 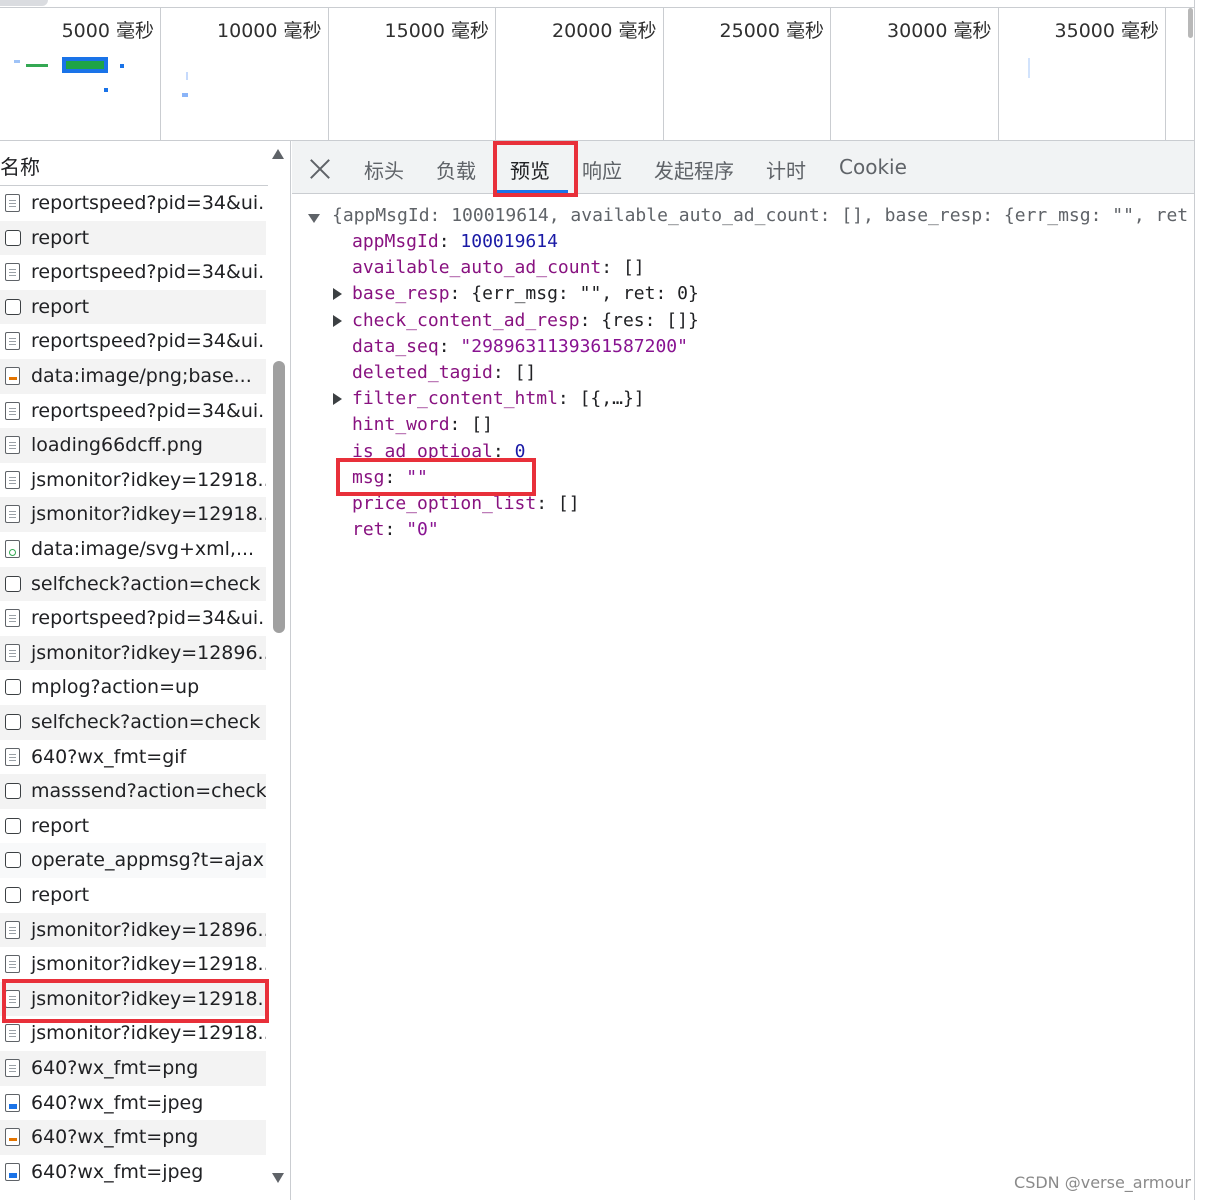 What do you see at coordinates (422, 530) in the screenshot?
I see `json-value: "0"` at bounding box center [422, 530].